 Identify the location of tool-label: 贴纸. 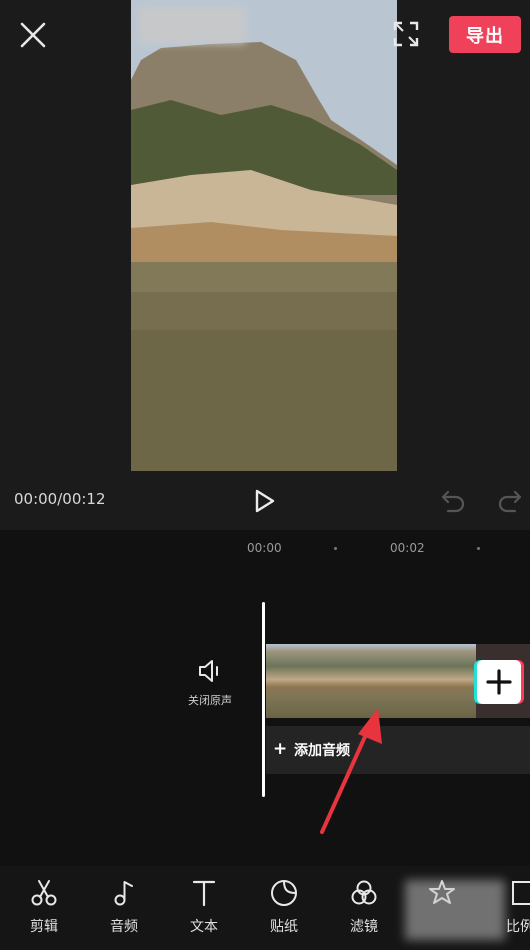
(284, 927).